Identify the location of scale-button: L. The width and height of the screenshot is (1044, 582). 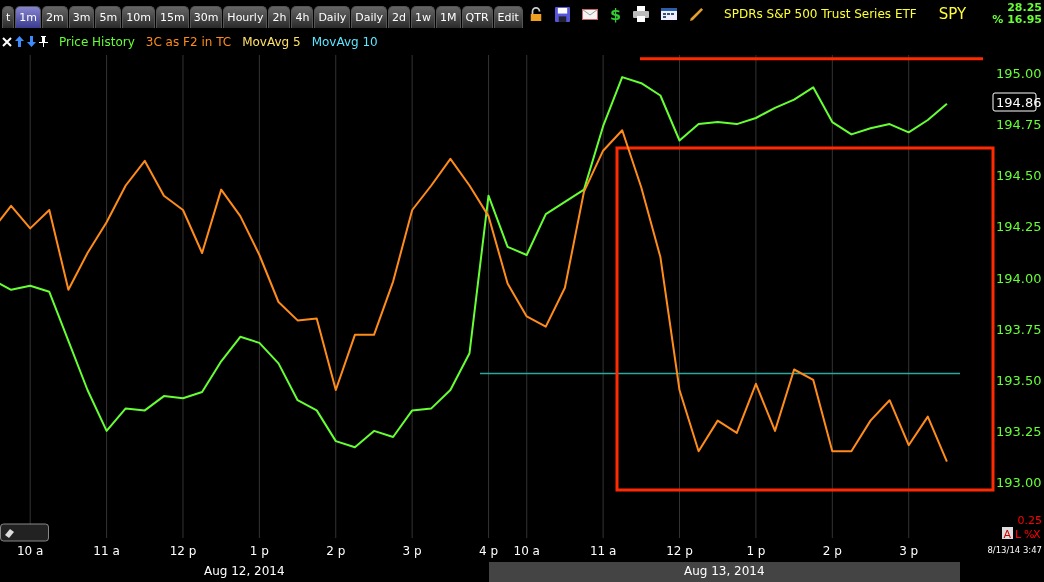
(1018, 534).